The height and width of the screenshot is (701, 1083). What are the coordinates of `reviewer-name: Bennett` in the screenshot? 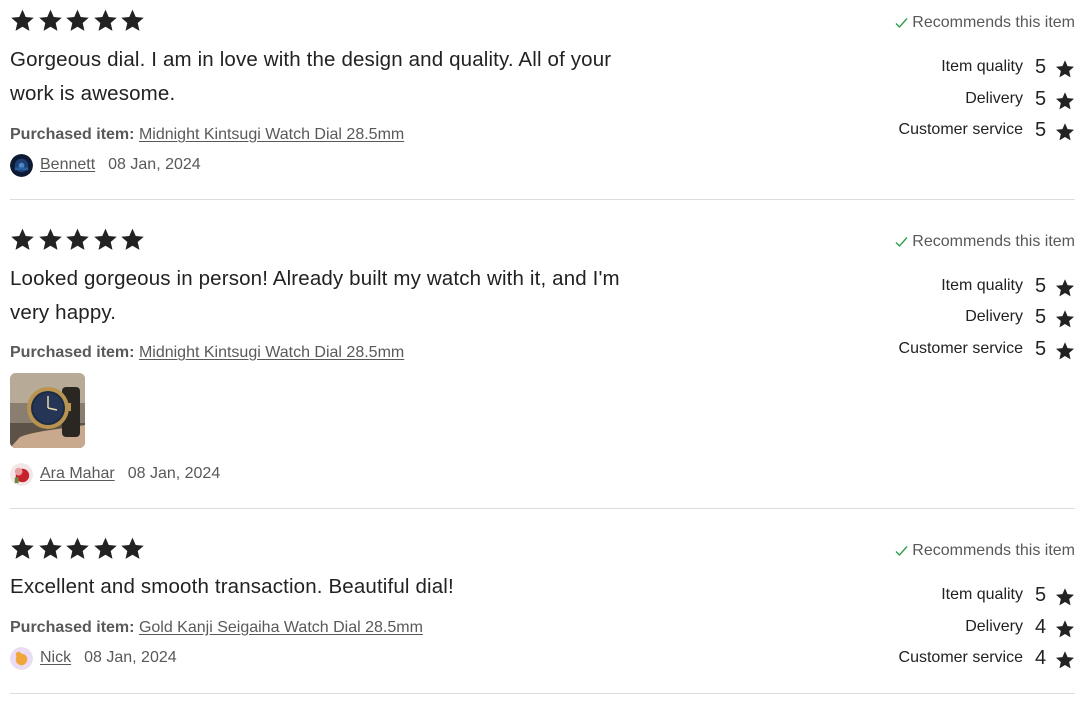 It's located at (67, 165).